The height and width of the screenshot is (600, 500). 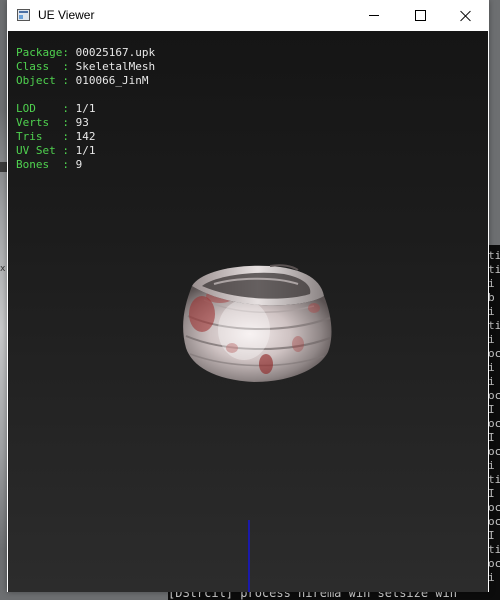 I want to click on info-label: Tris :, so click(x=42, y=136).